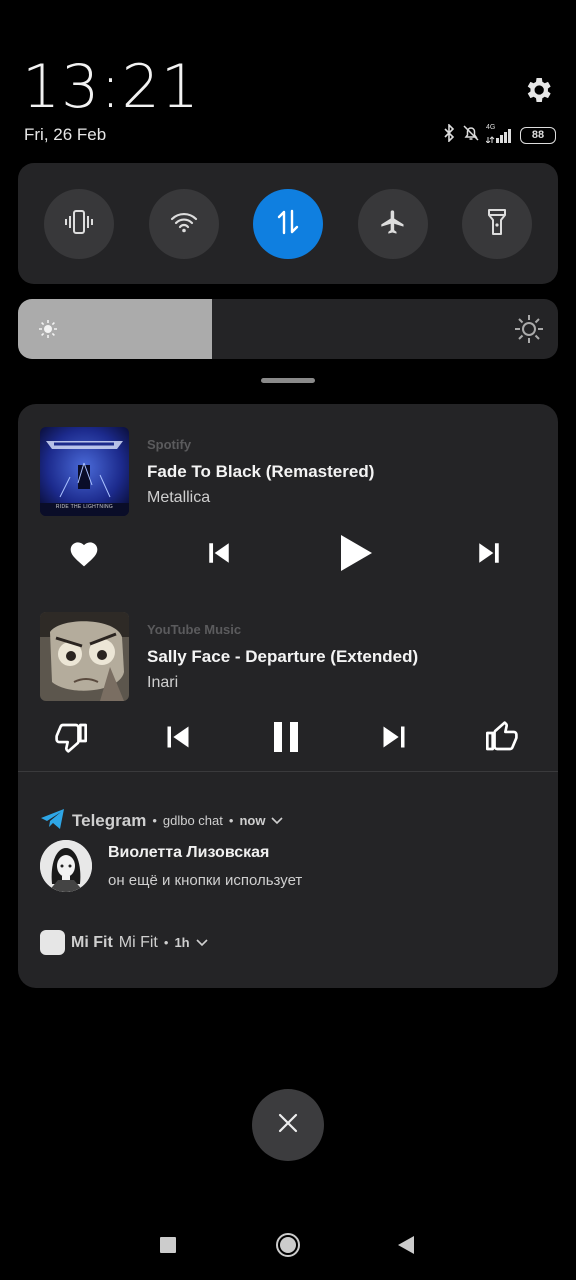 This screenshot has width=576, height=1280. What do you see at coordinates (261, 471) in the screenshot?
I see `media-title: Fade To Black (Remastered)` at bounding box center [261, 471].